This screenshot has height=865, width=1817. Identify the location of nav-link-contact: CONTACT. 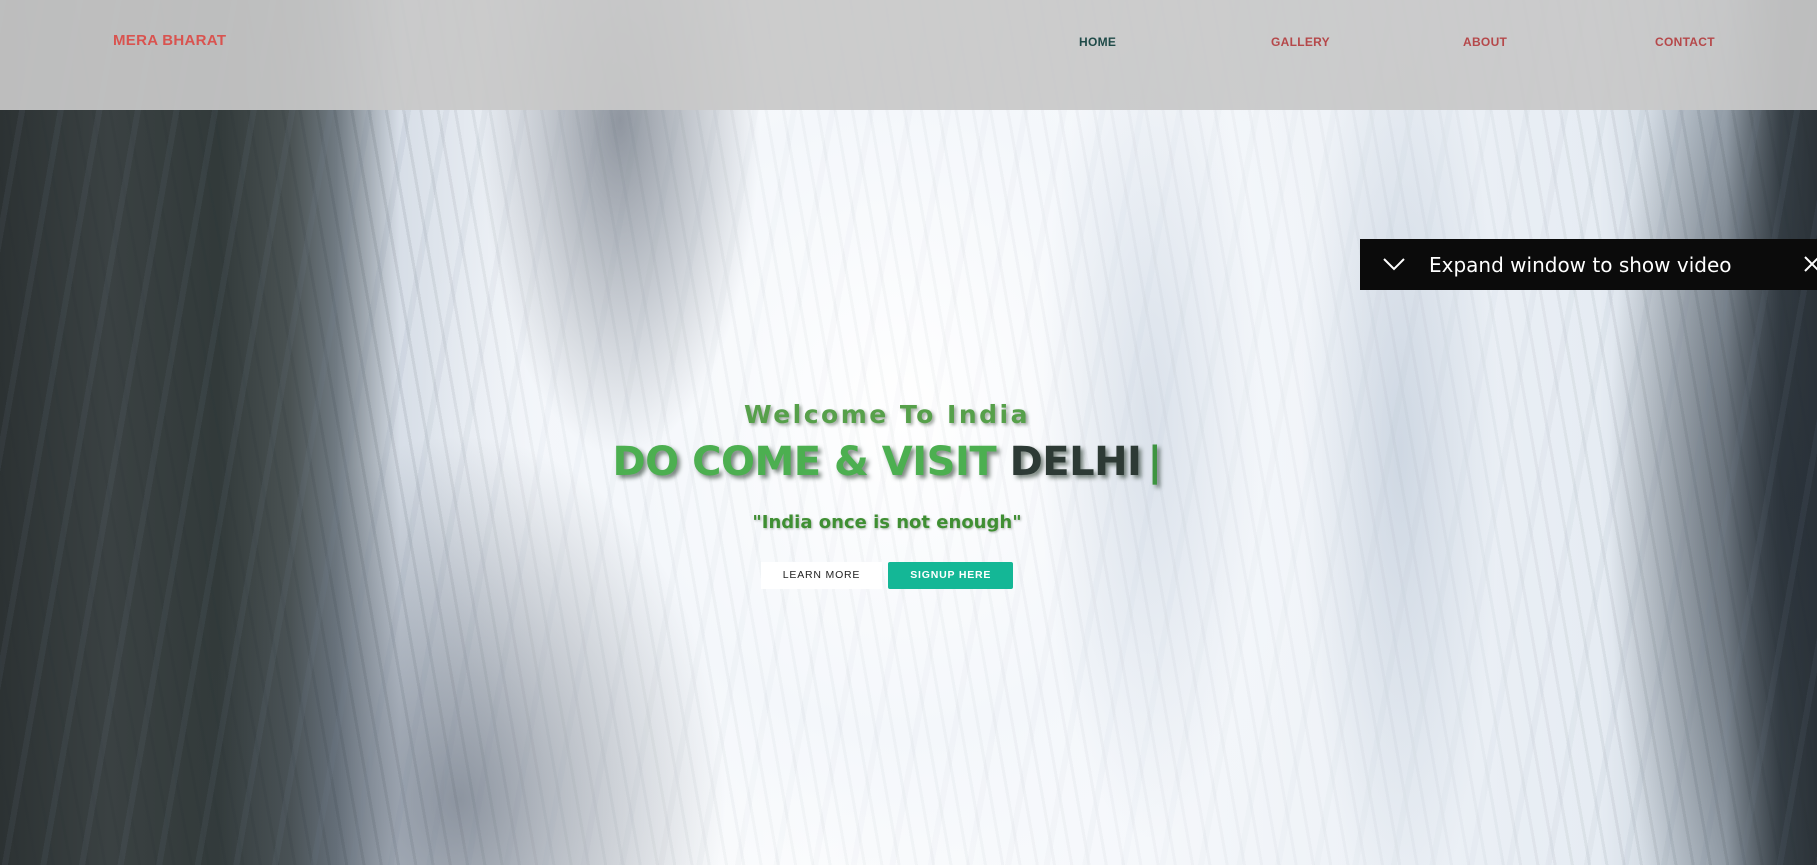
(1685, 42).